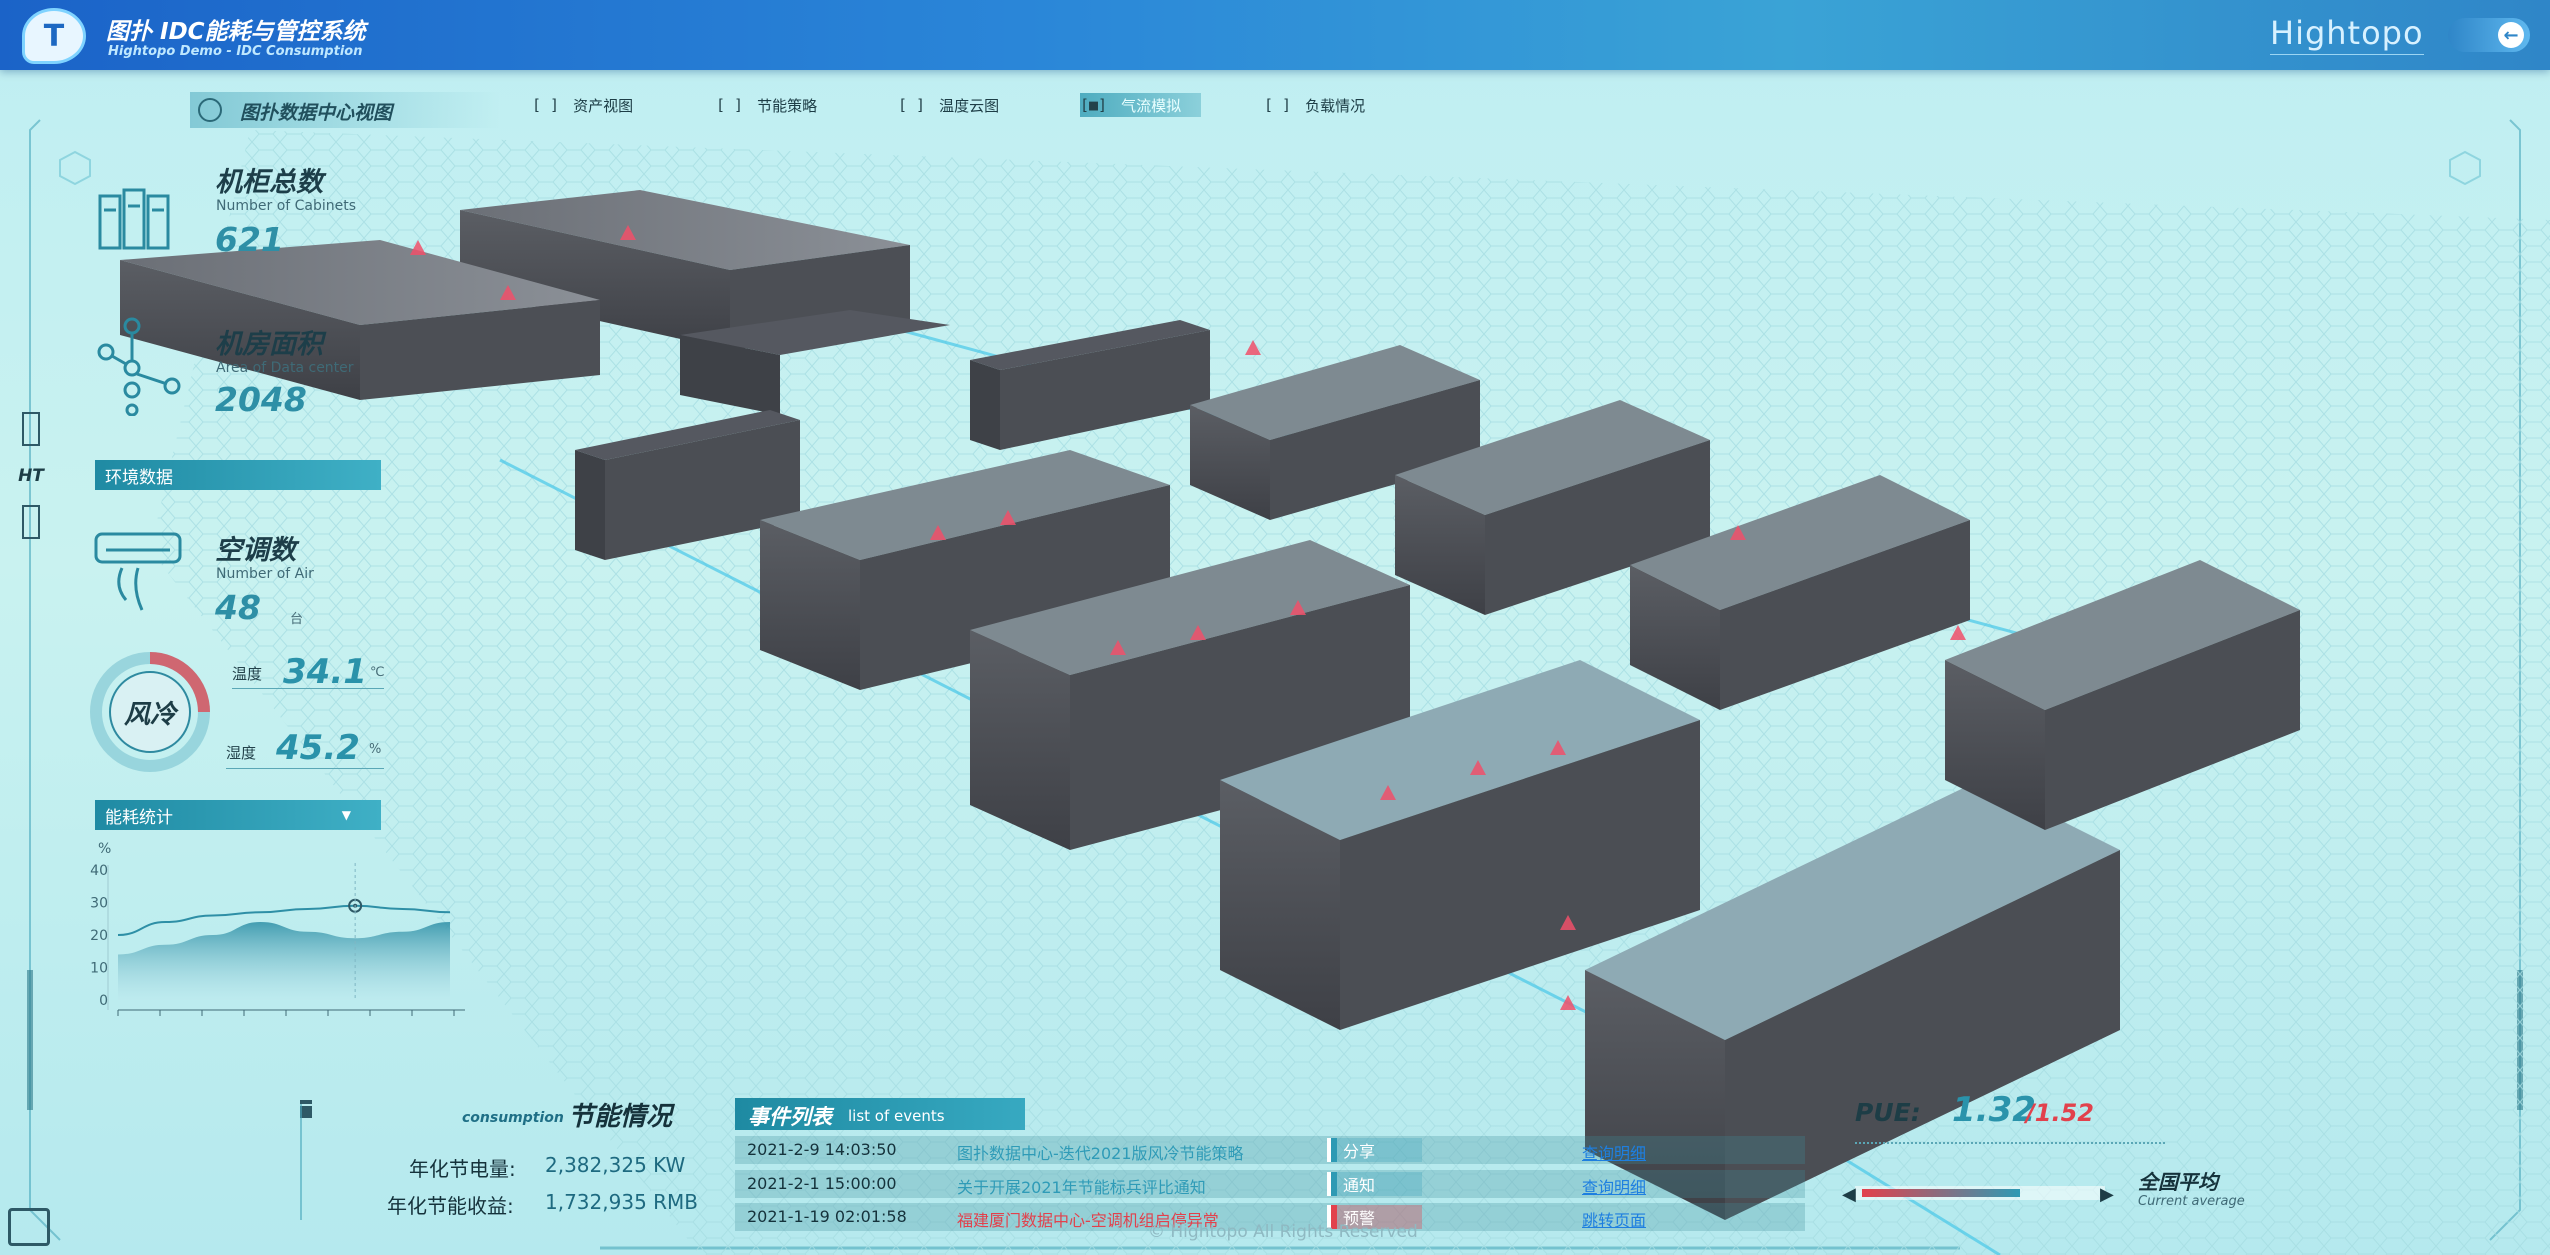 Image resolution: width=2550 pixels, height=1255 pixels. Describe the element at coordinates (2191, 1201) in the screenshot. I see `national-average-en: Current average` at that location.